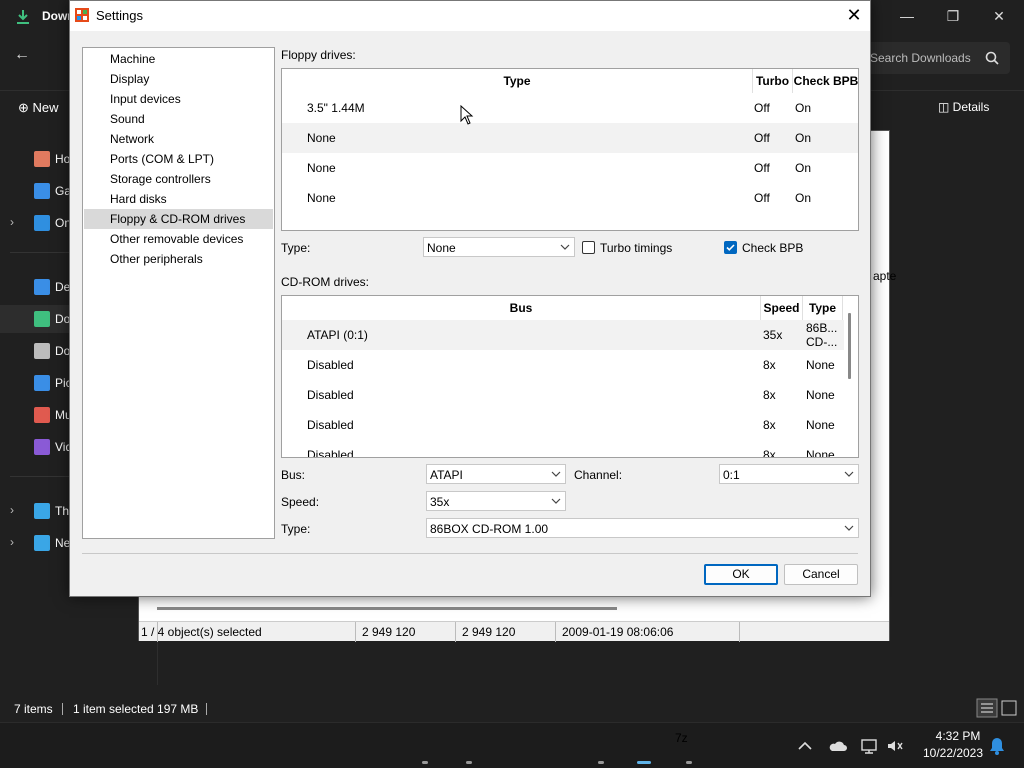  Describe the element at coordinates (119, 15) in the screenshot. I see `dialog-title: Settings` at that location.